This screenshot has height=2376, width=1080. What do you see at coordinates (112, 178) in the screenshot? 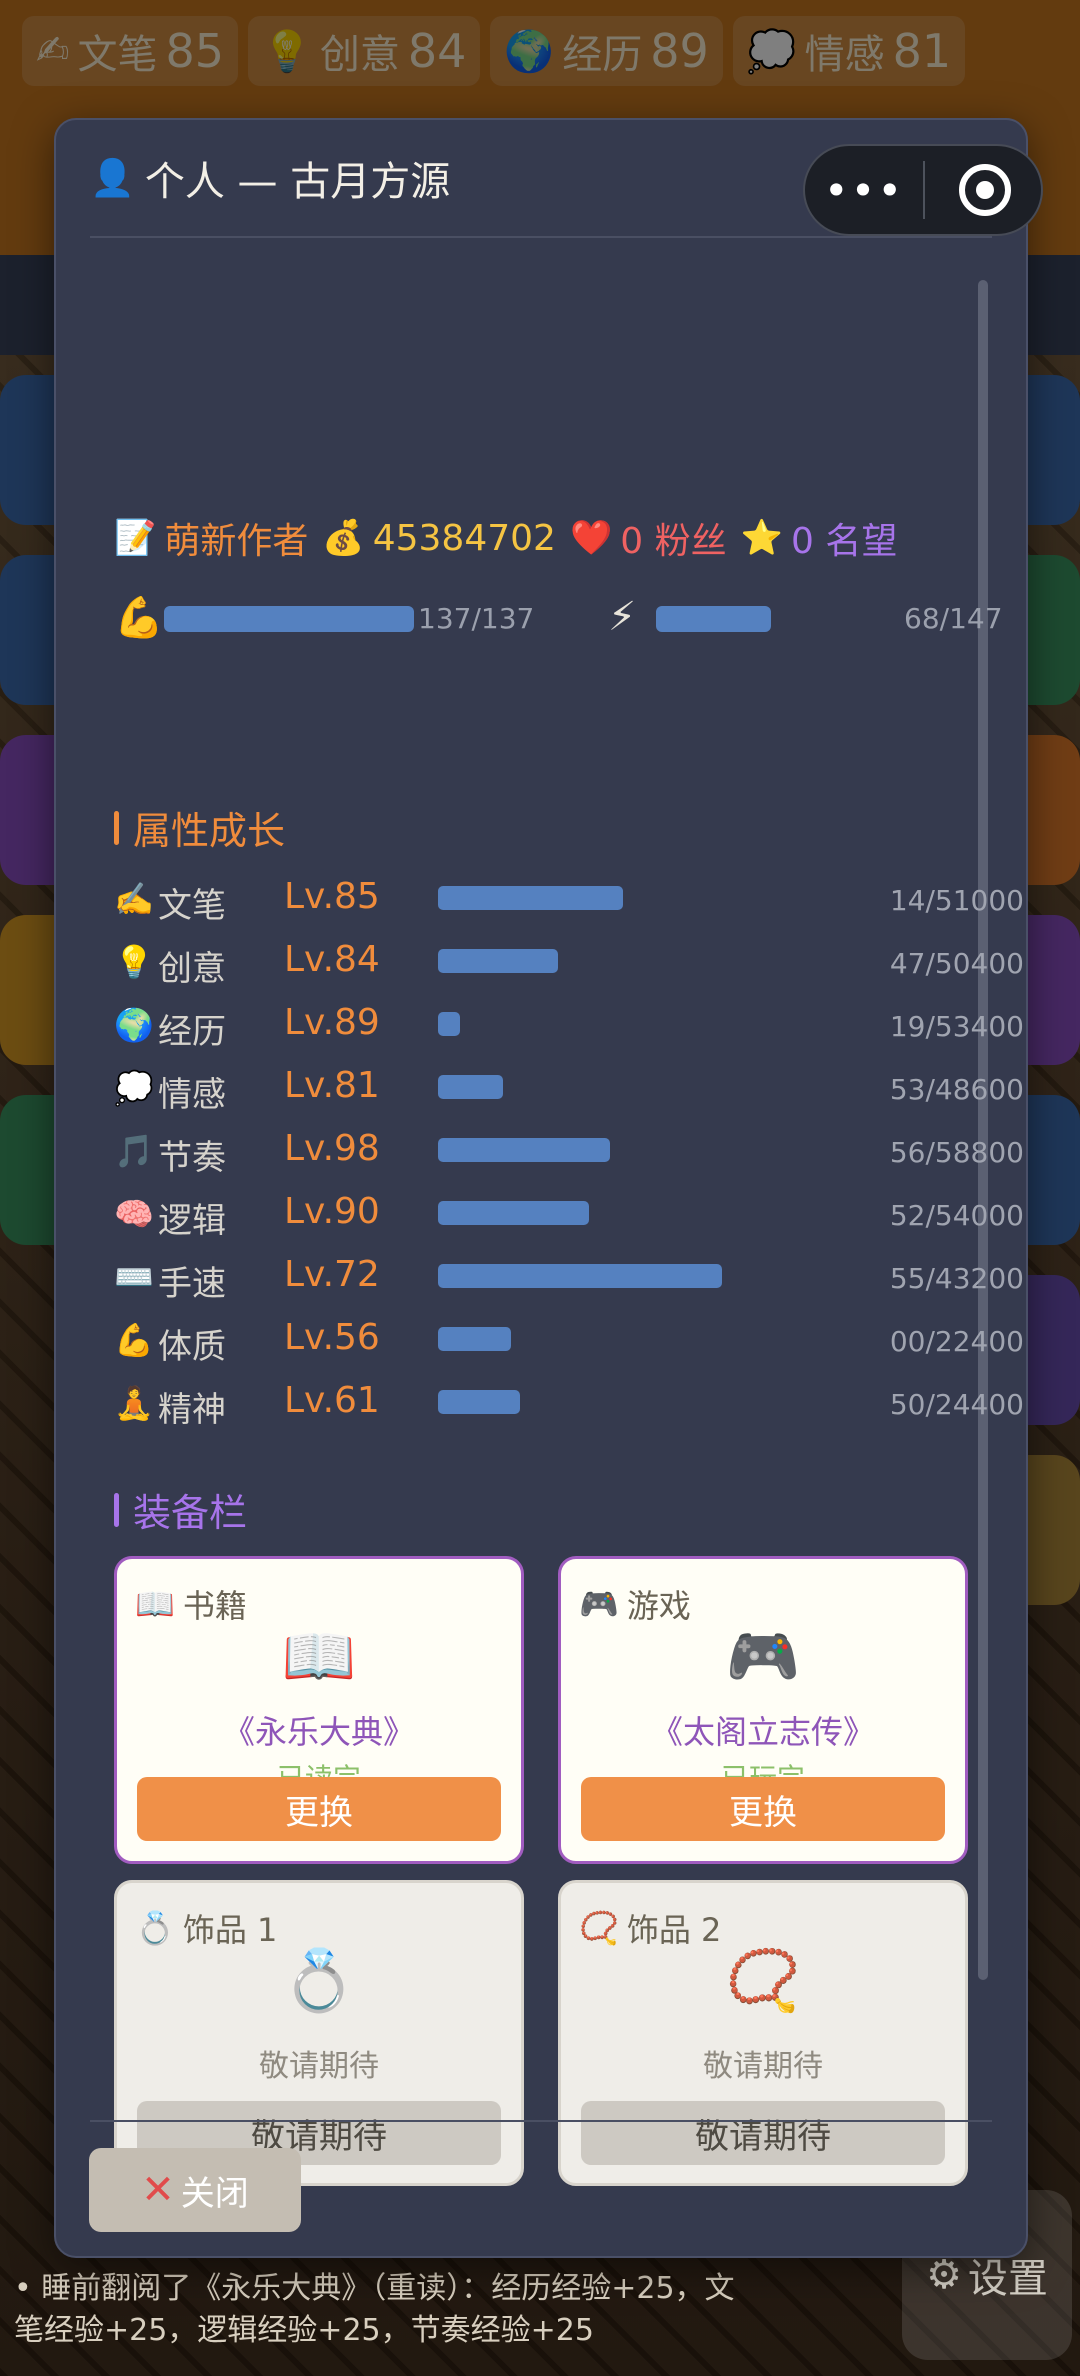
I see `user-icon: 👤` at bounding box center [112, 178].